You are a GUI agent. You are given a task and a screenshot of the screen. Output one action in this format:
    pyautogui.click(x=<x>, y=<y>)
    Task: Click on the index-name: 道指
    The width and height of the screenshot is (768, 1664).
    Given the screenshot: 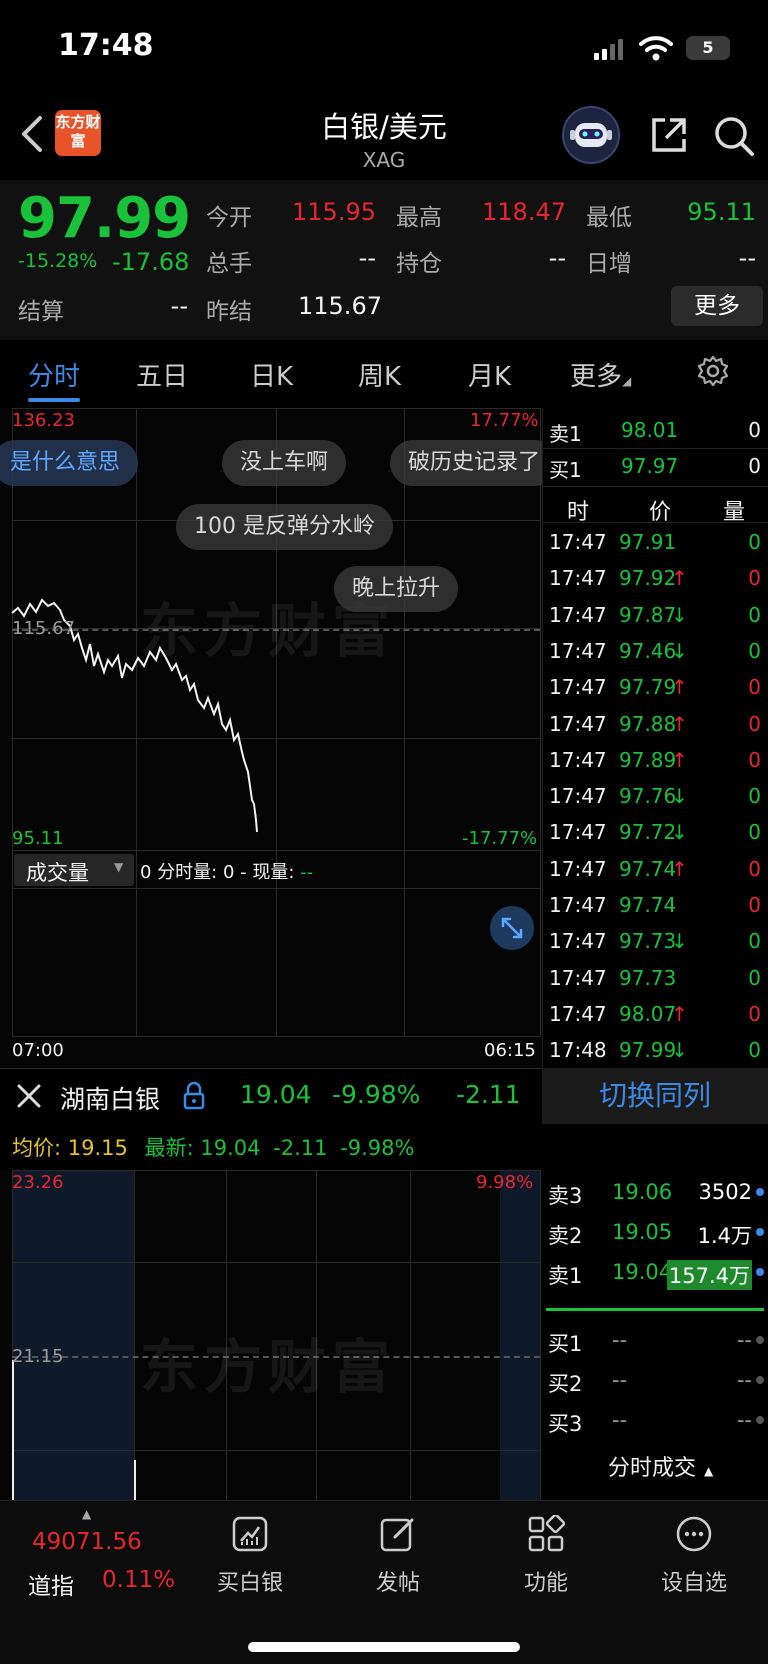 What is the action you would take?
    pyautogui.click(x=51, y=1587)
    